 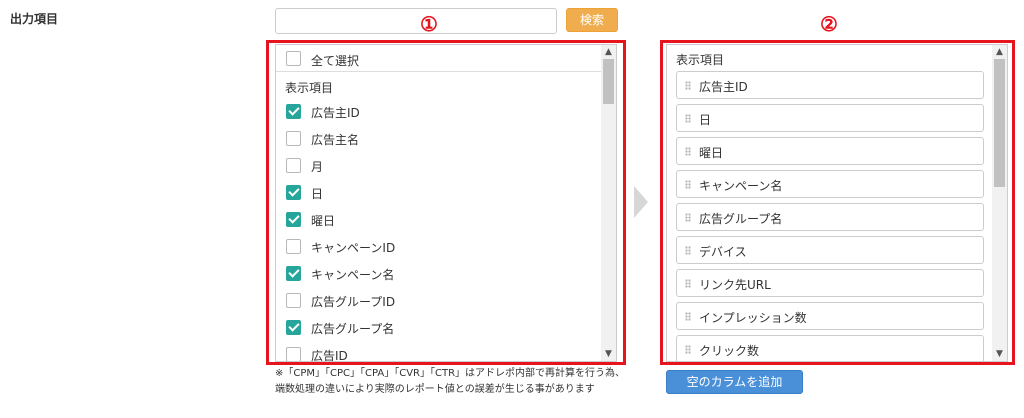 What do you see at coordinates (34, 19) in the screenshot?
I see `section-label: 出力項目` at bounding box center [34, 19].